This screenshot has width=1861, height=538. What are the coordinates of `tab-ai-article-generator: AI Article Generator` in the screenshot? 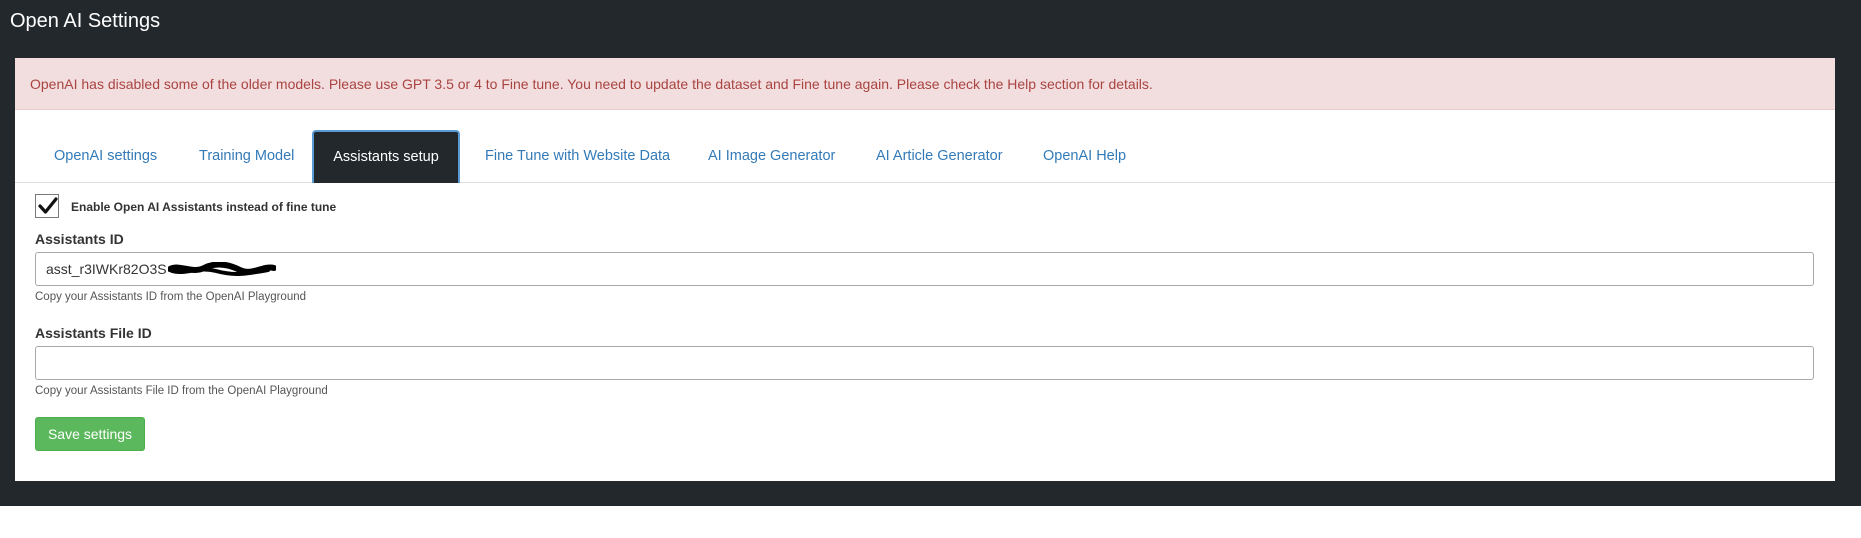 It's located at (939, 156).